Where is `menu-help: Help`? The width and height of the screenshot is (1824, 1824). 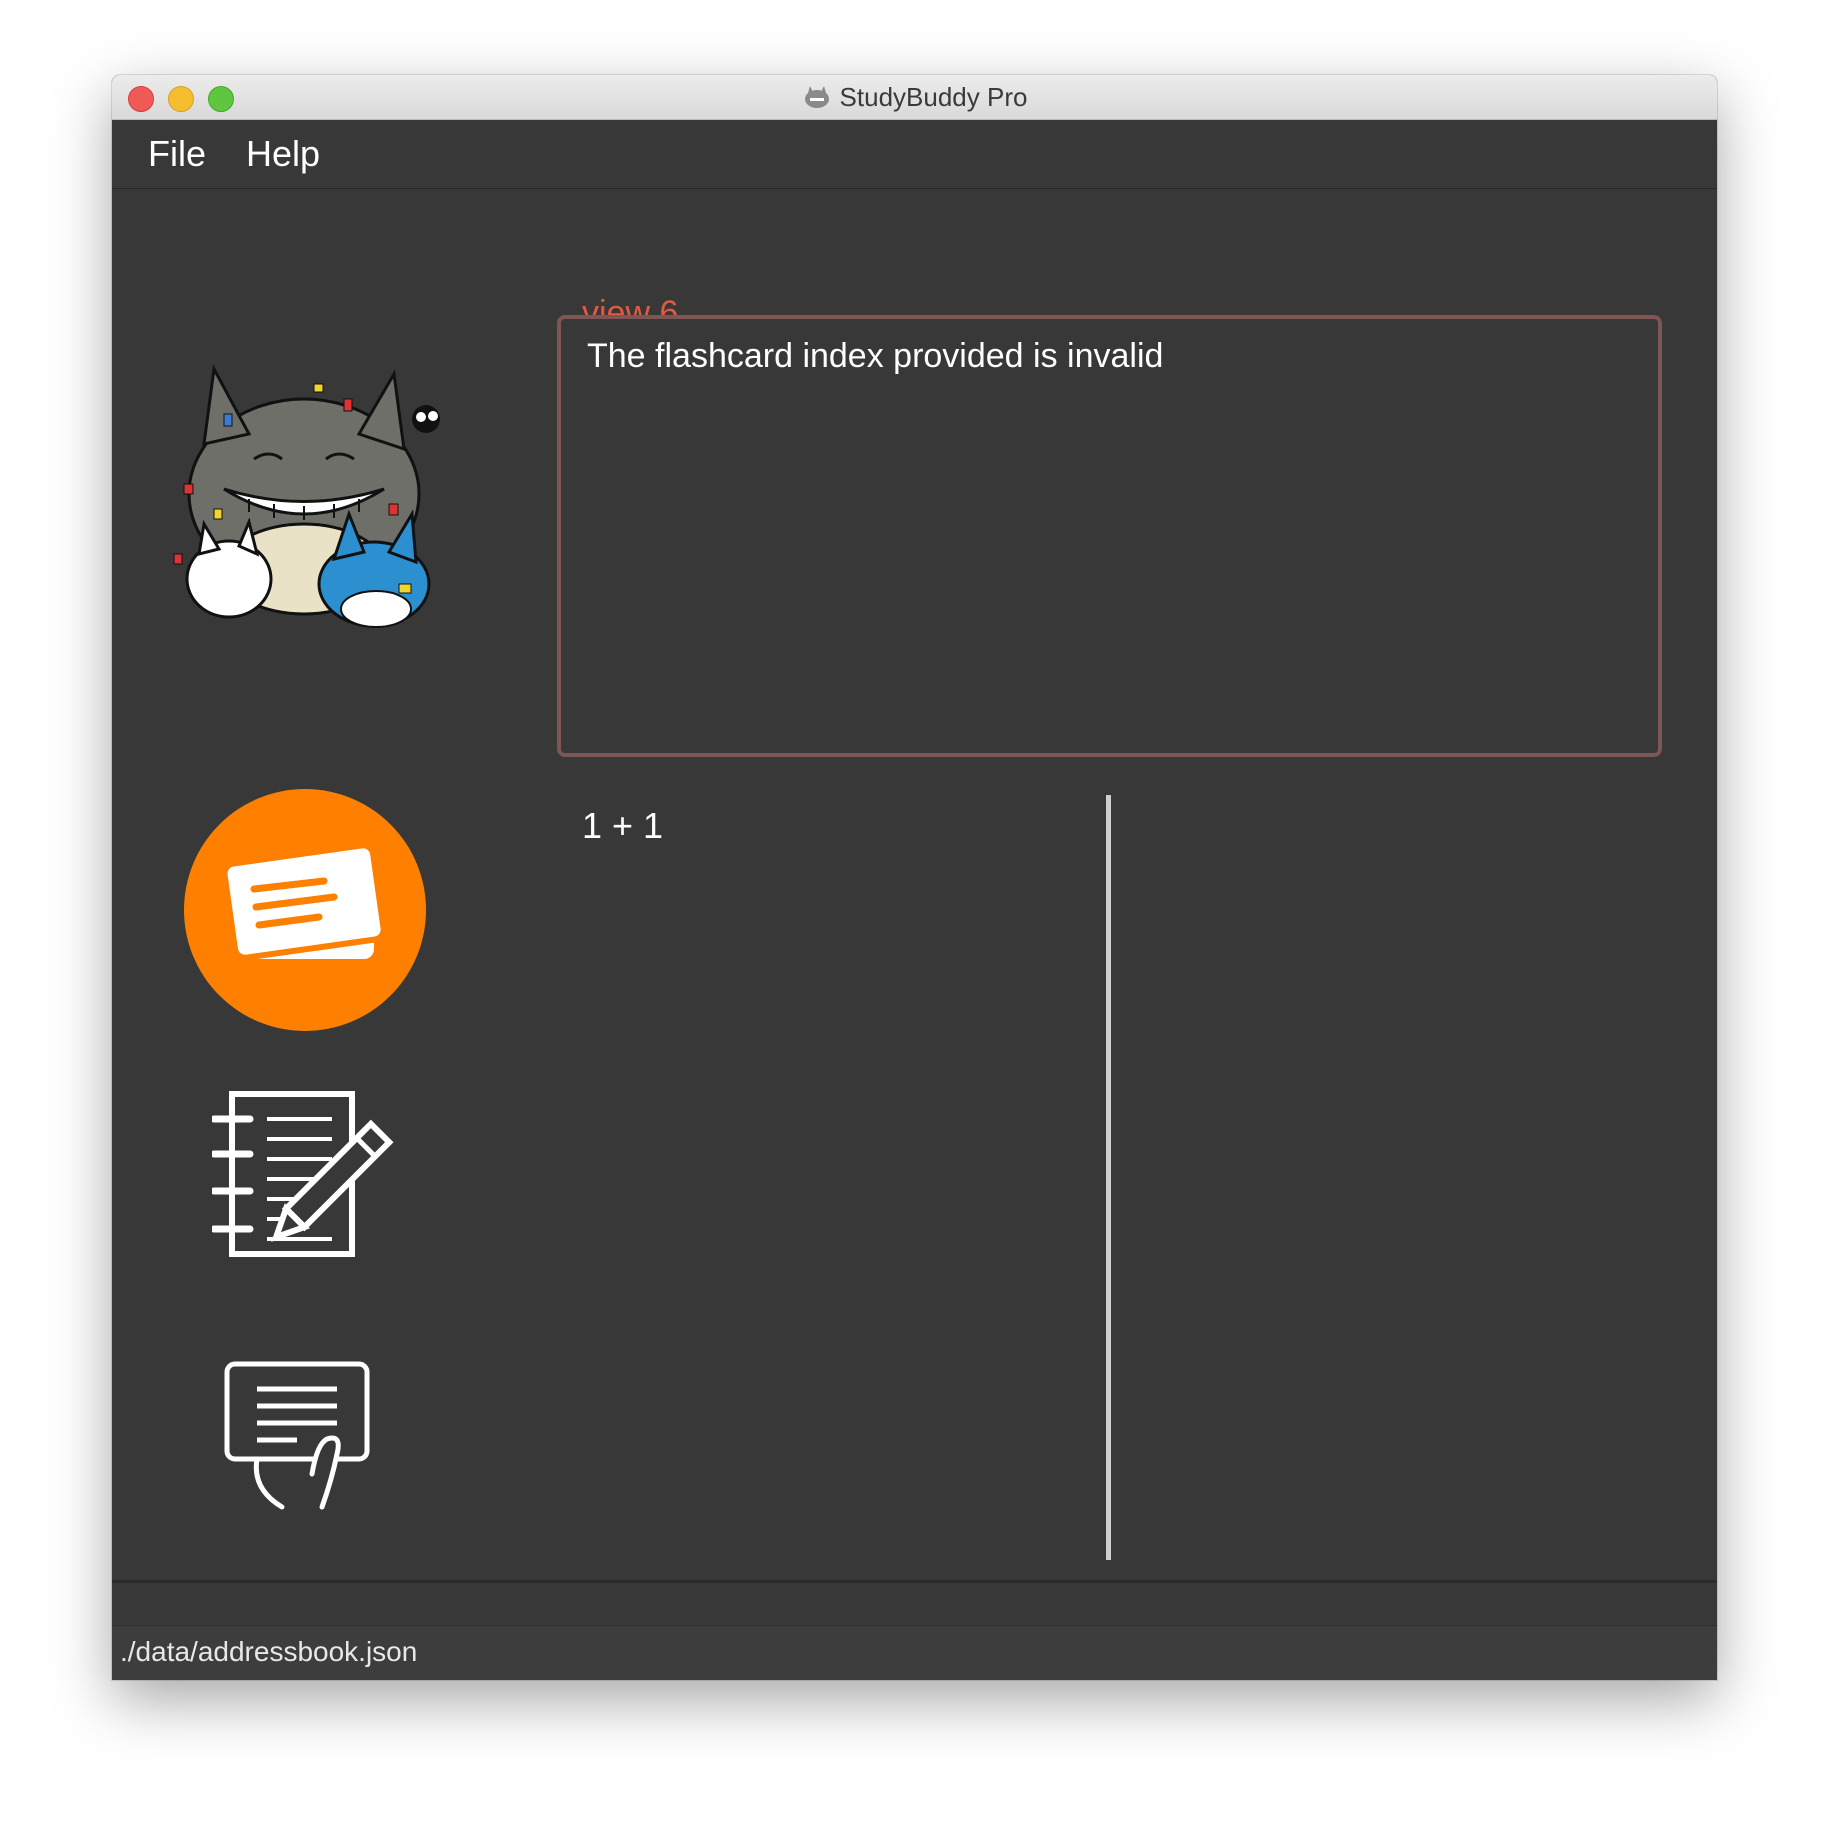
menu-help: Help is located at coordinates (283, 154).